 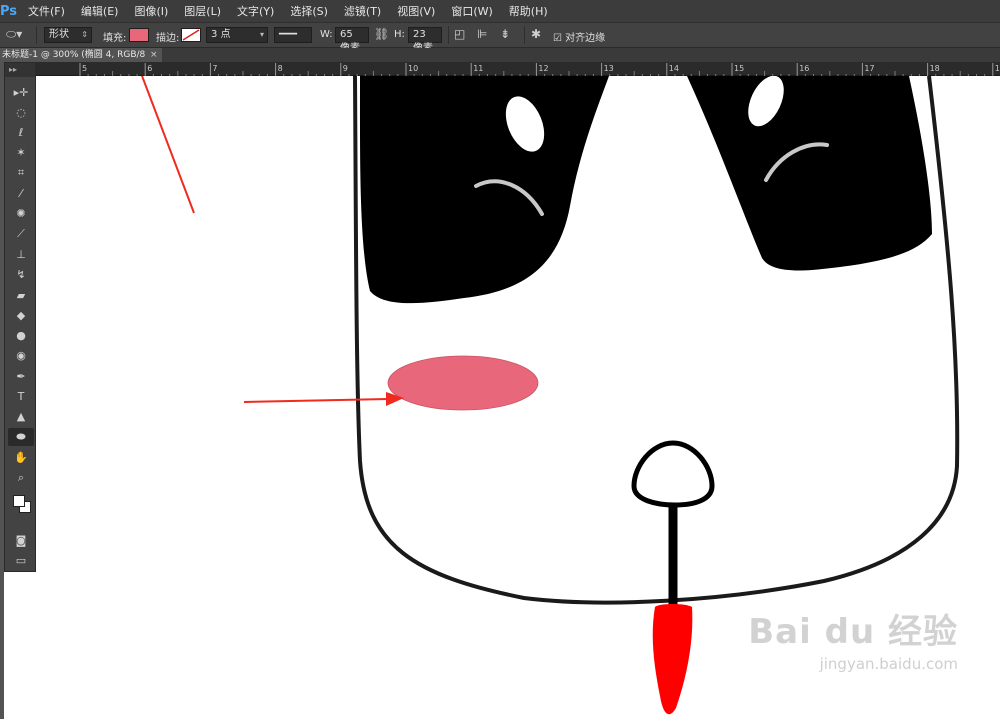 I want to click on crop-tool-icon: ⌗, so click(x=21, y=173).